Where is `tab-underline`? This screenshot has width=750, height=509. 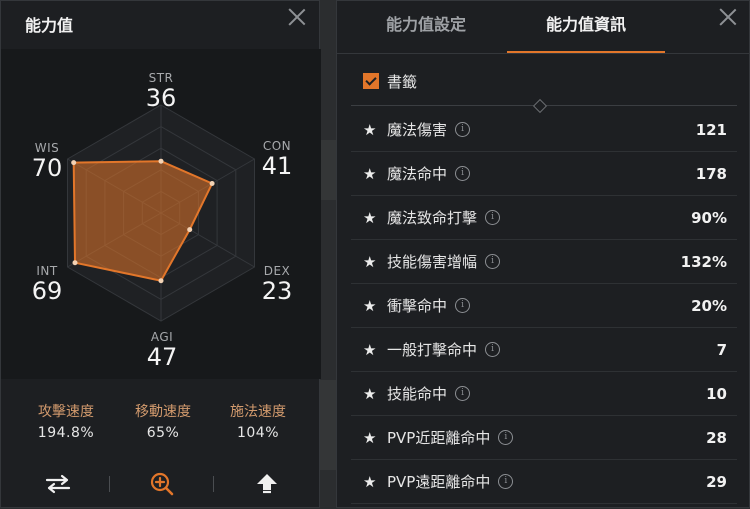
tab-underline is located at coordinates (543, 53).